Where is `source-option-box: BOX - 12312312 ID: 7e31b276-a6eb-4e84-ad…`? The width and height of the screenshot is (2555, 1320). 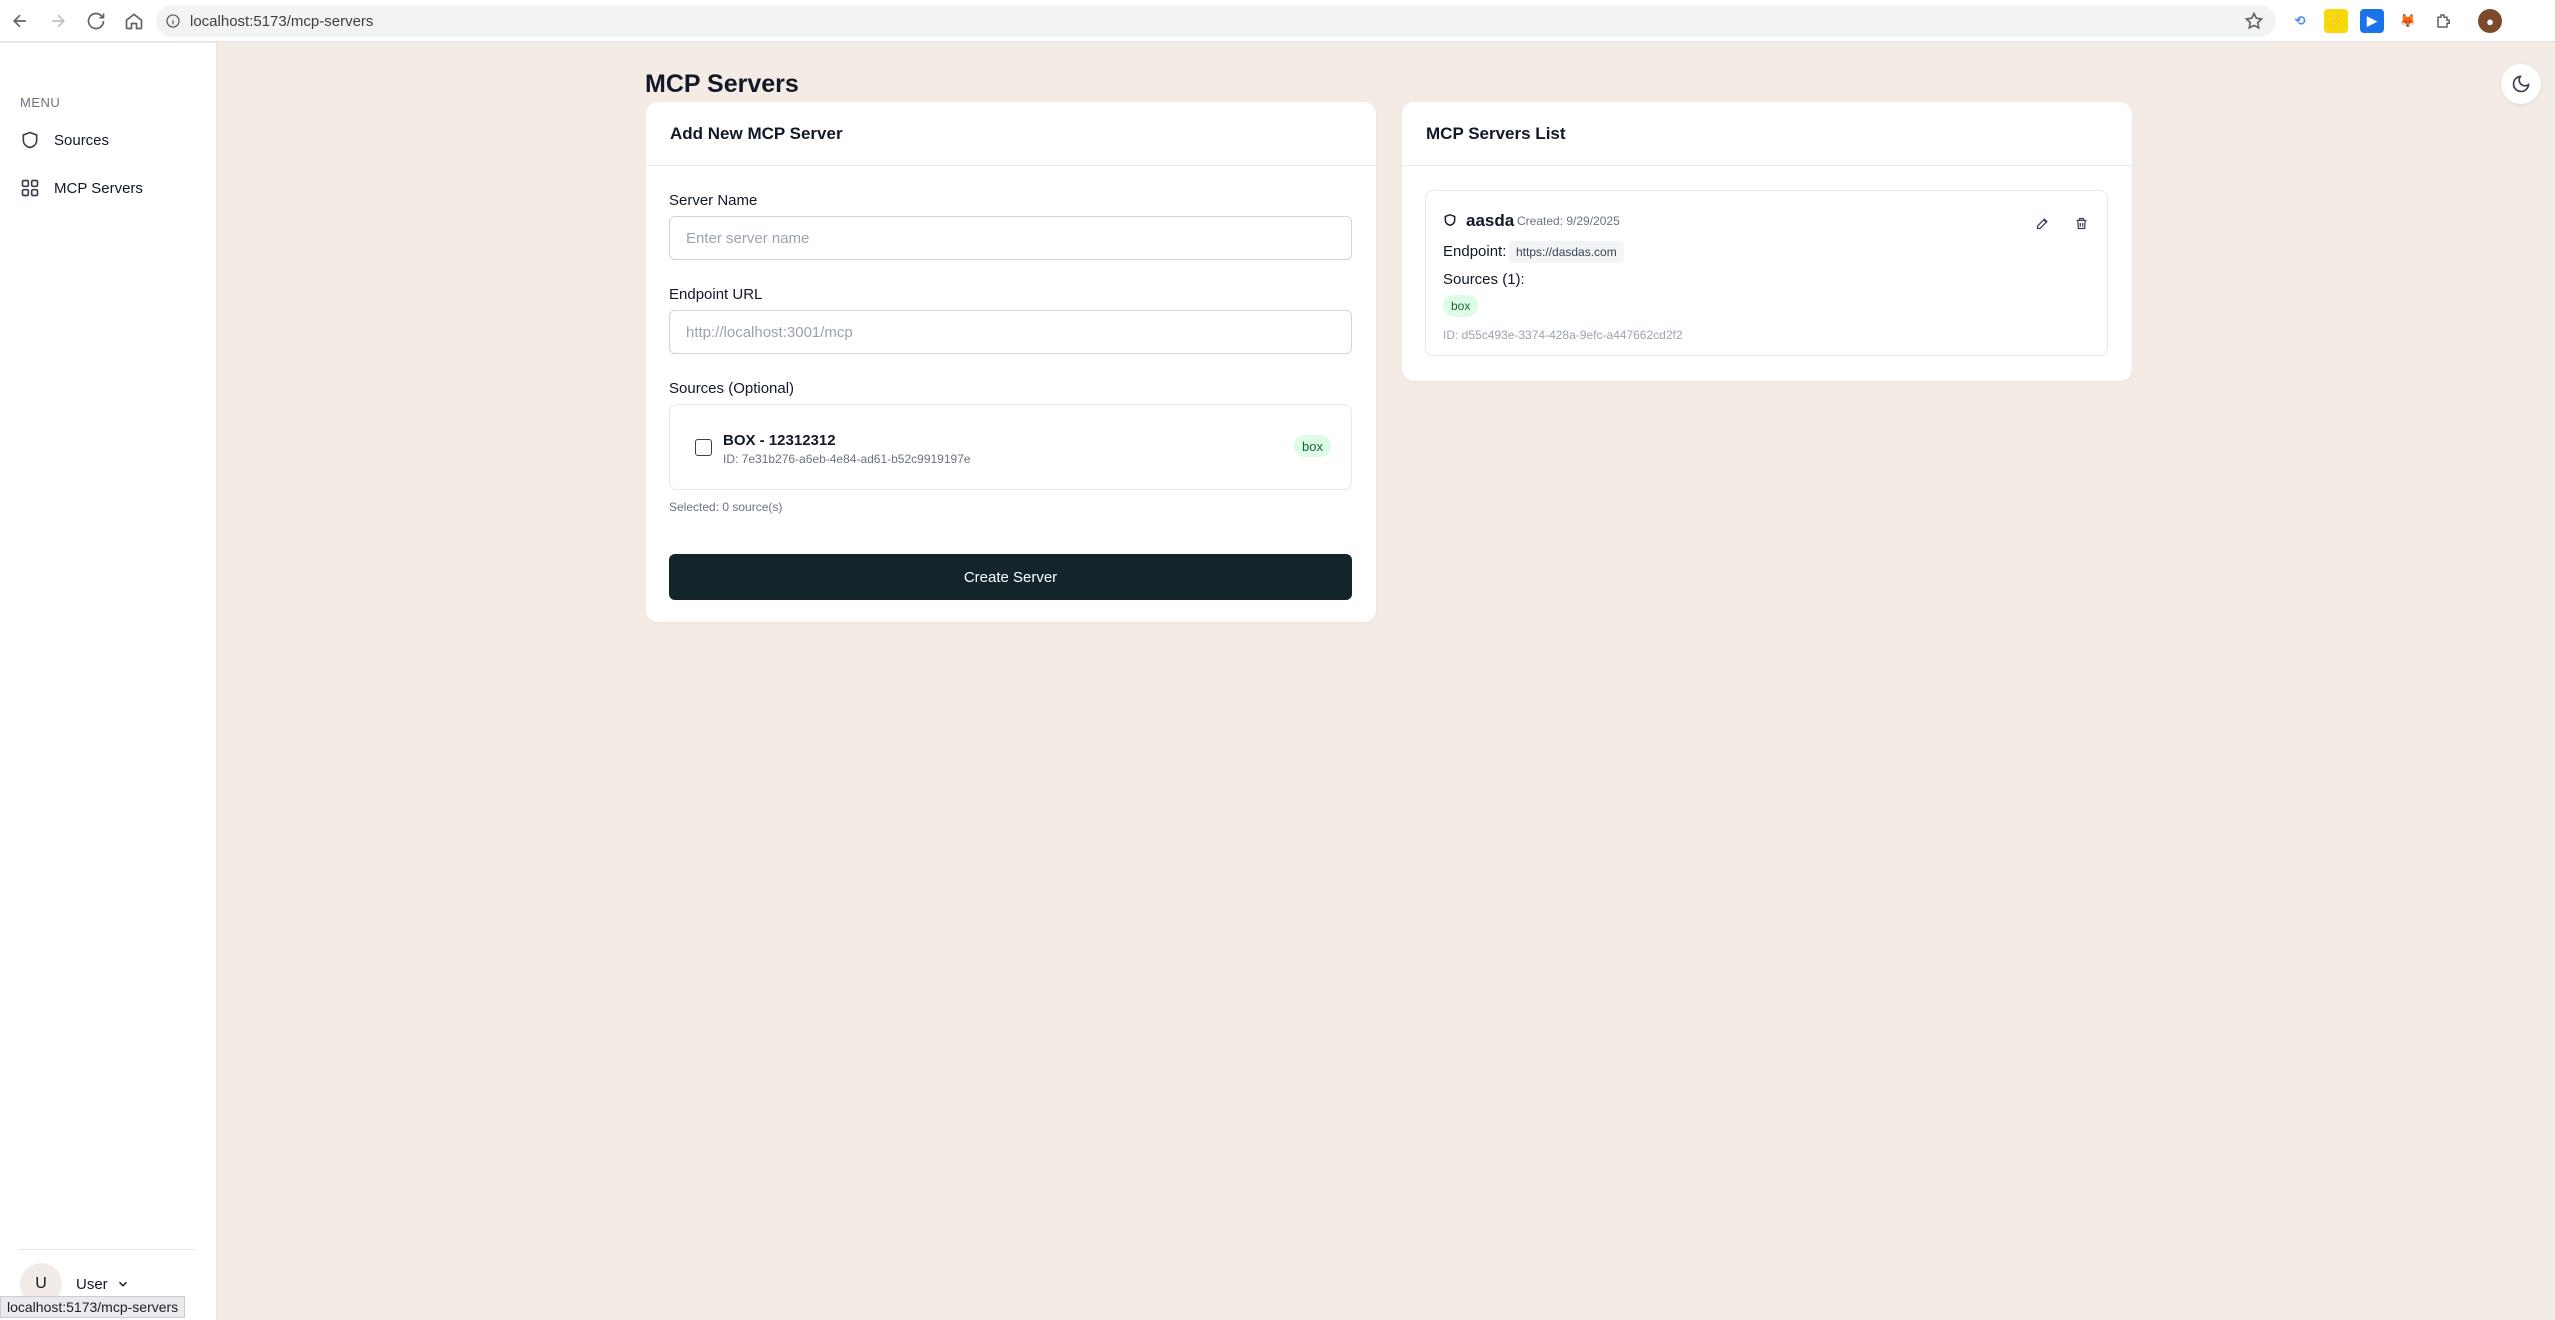
source-option-box: BOX - 12312312 ID: 7e31b276-a6eb-4e84-ad… is located at coordinates (1010, 447).